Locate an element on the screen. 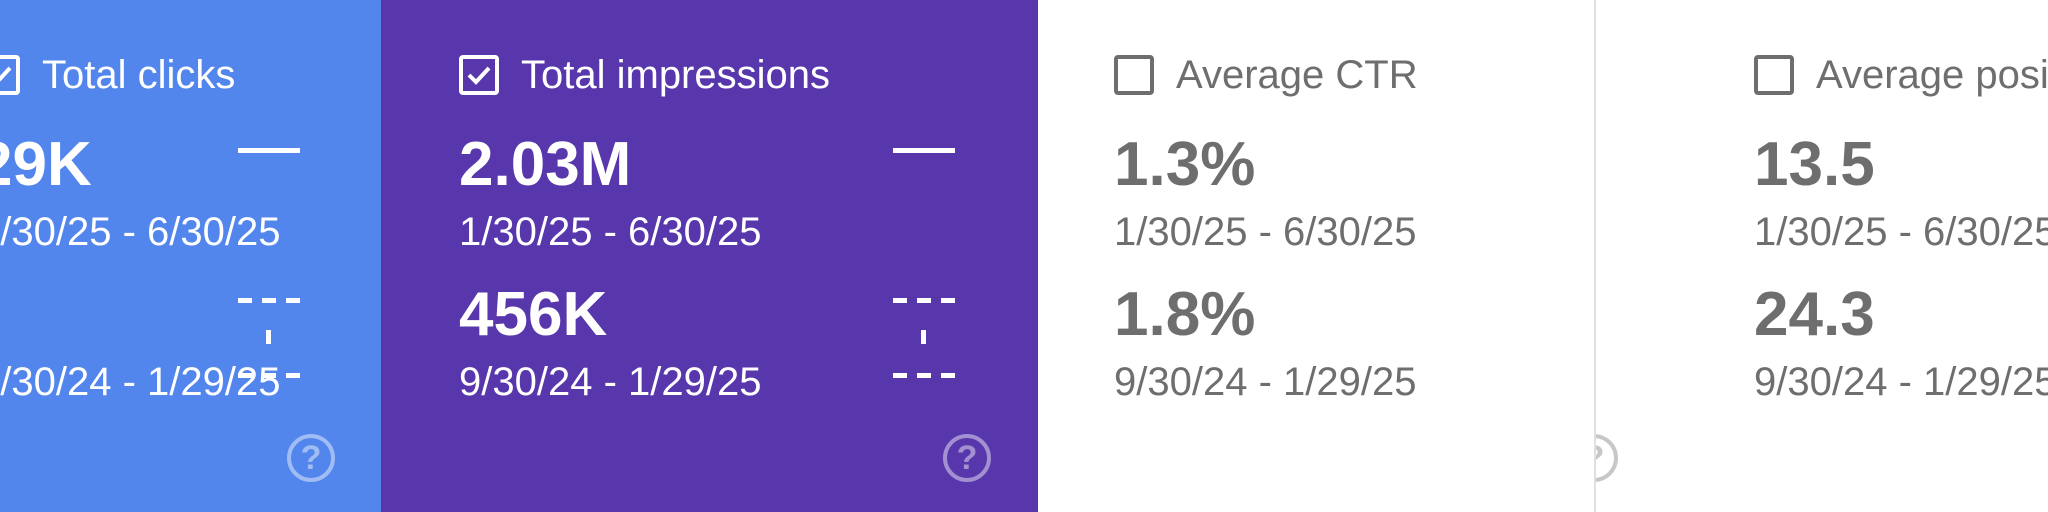 This screenshot has height=512, width=2048. metric-header: Average CTR is located at coordinates (1266, 75).